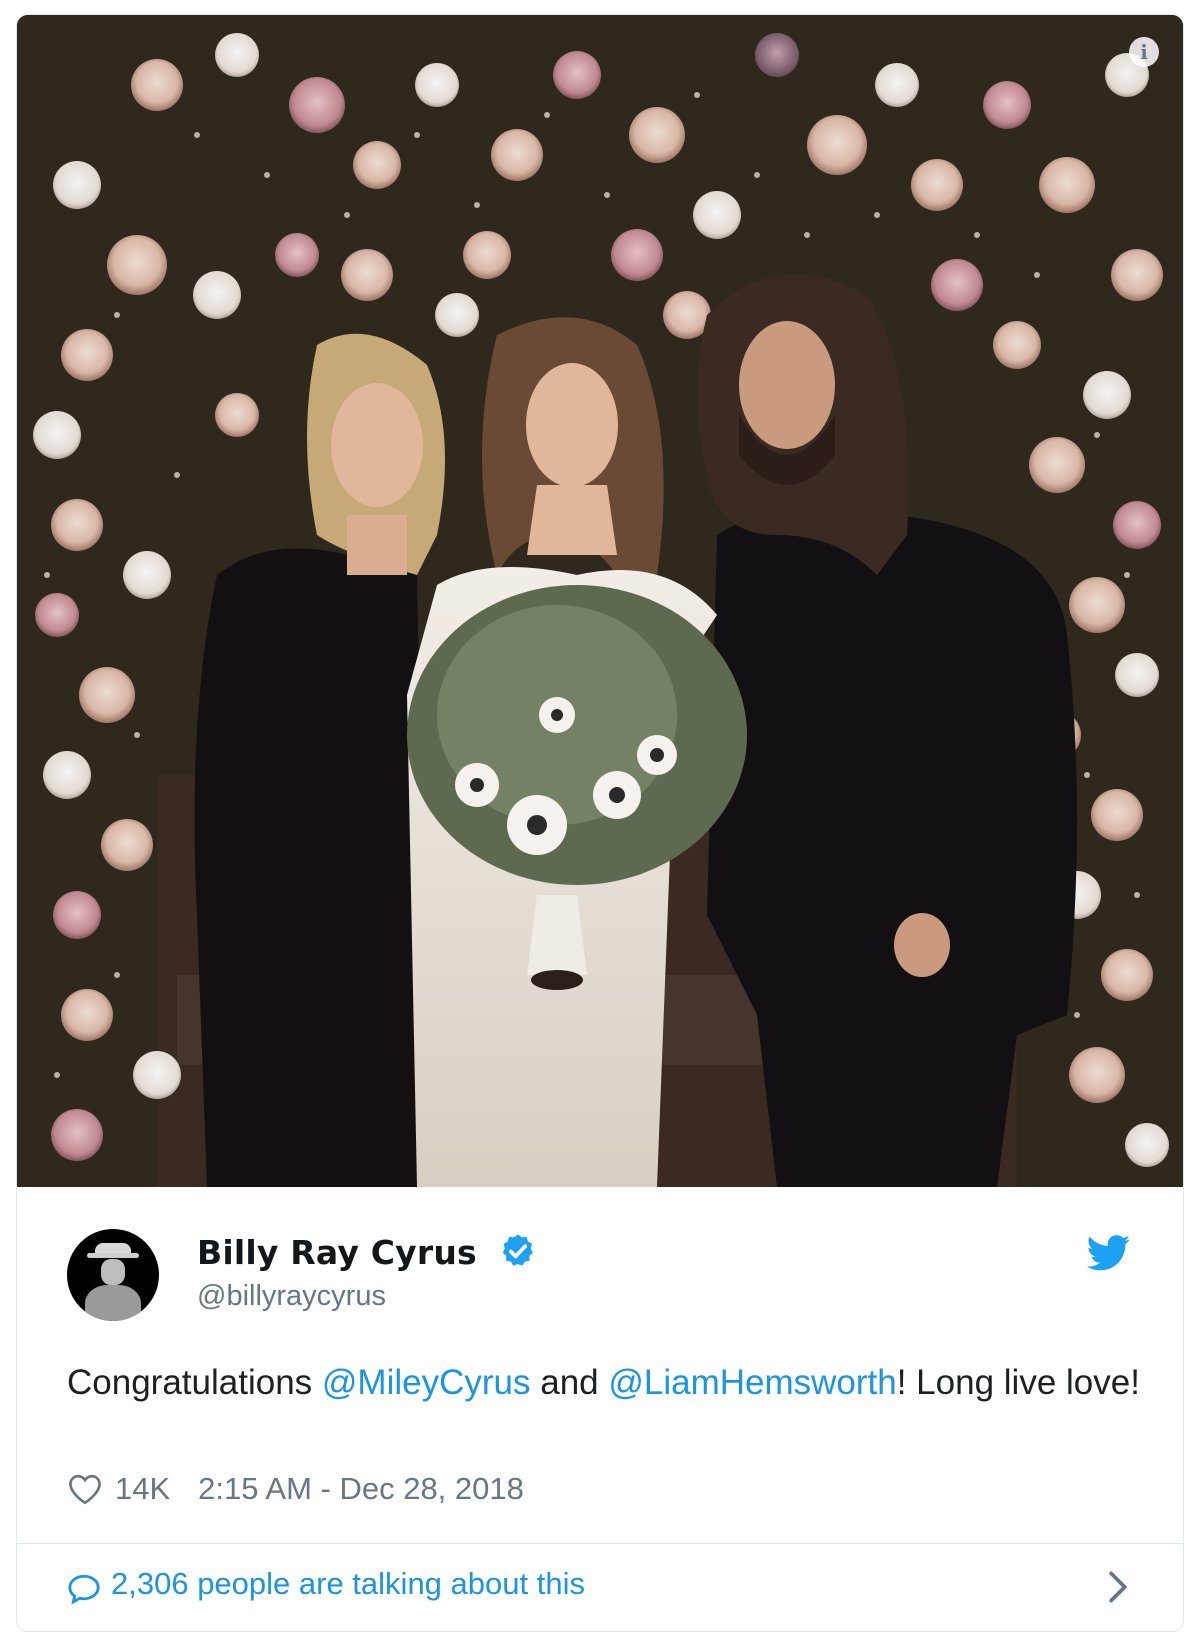  Describe the element at coordinates (600, 1587) in the screenshot. I see `conversation-link: 2,306 people are talking about this` at that location.